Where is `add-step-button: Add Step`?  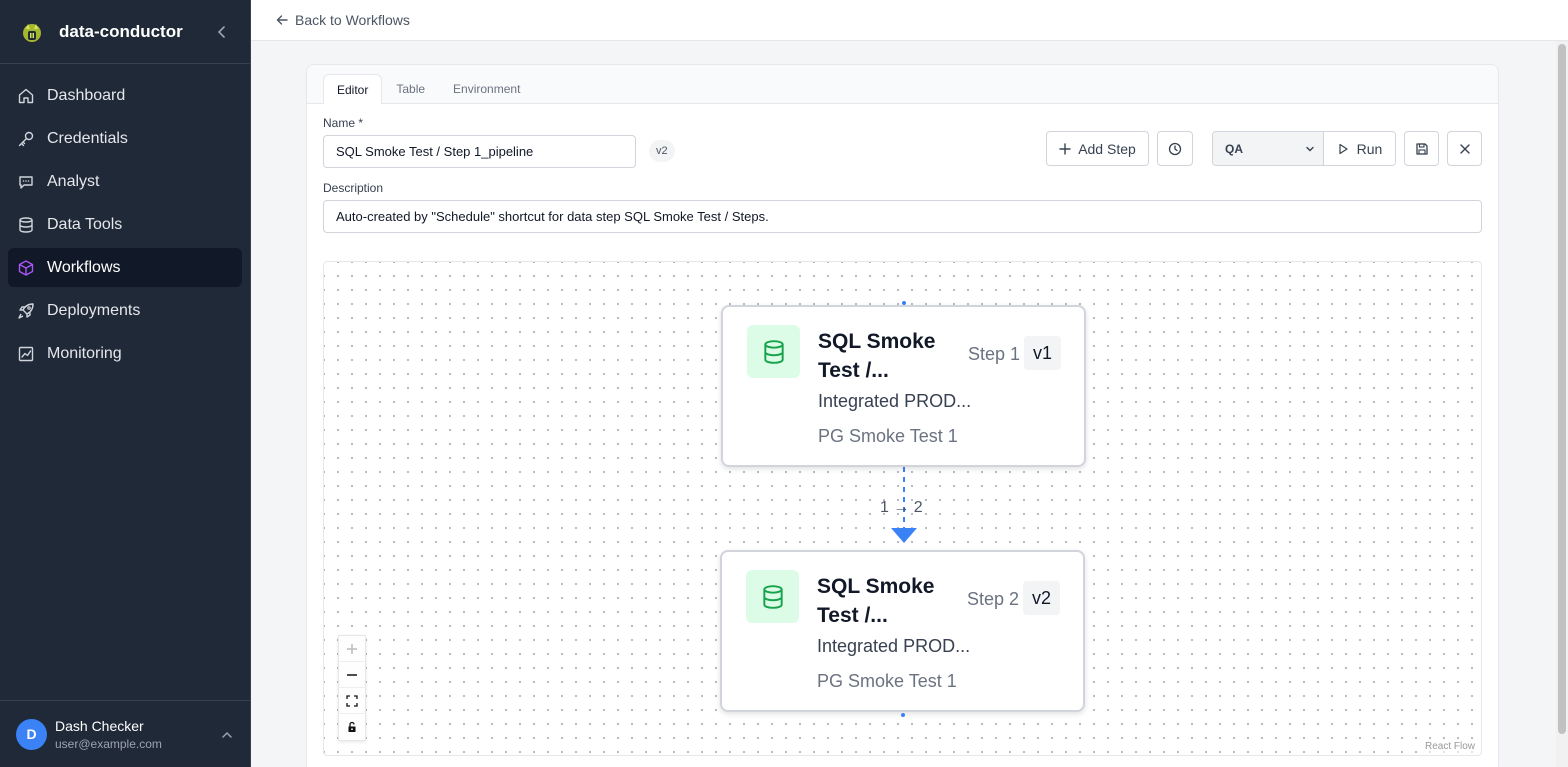 add-step-button: Add Step is located at coordinates (1097, 148).